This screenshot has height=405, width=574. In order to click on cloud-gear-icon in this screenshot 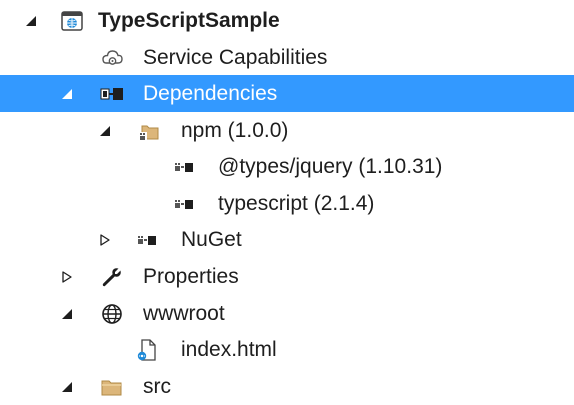, I will do `click(112, 58)`.